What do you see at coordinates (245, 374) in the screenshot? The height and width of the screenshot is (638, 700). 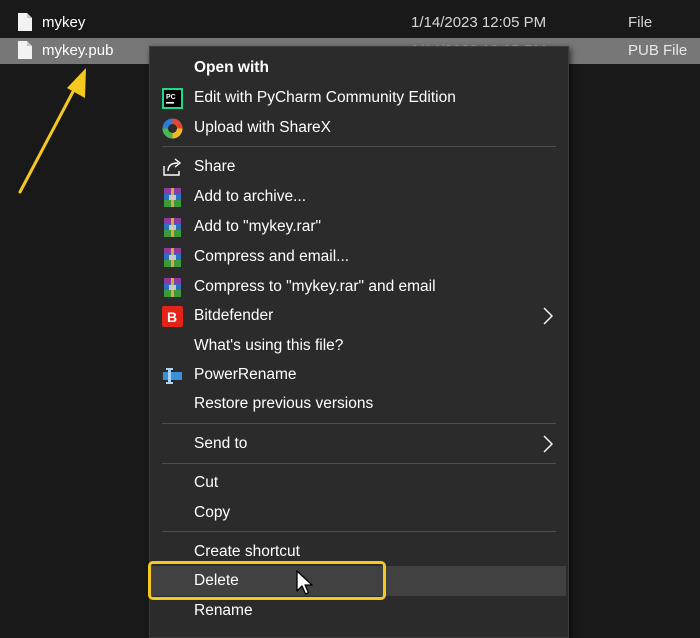 I see `menu-item-label: PowerRename` at bounding box center [245, 374].